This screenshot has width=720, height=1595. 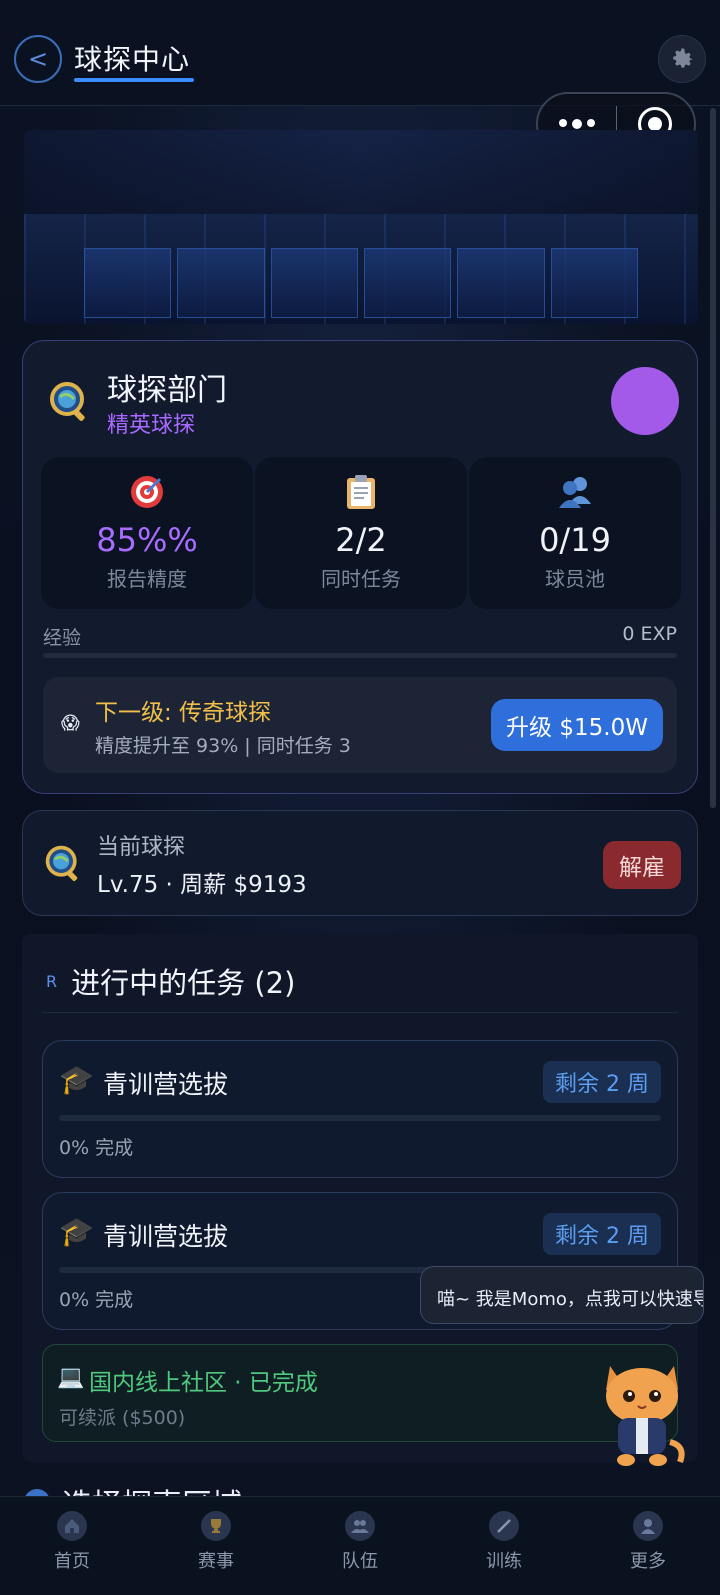 I want to click on tab-label: 训练, so click(x=504, y=1561).